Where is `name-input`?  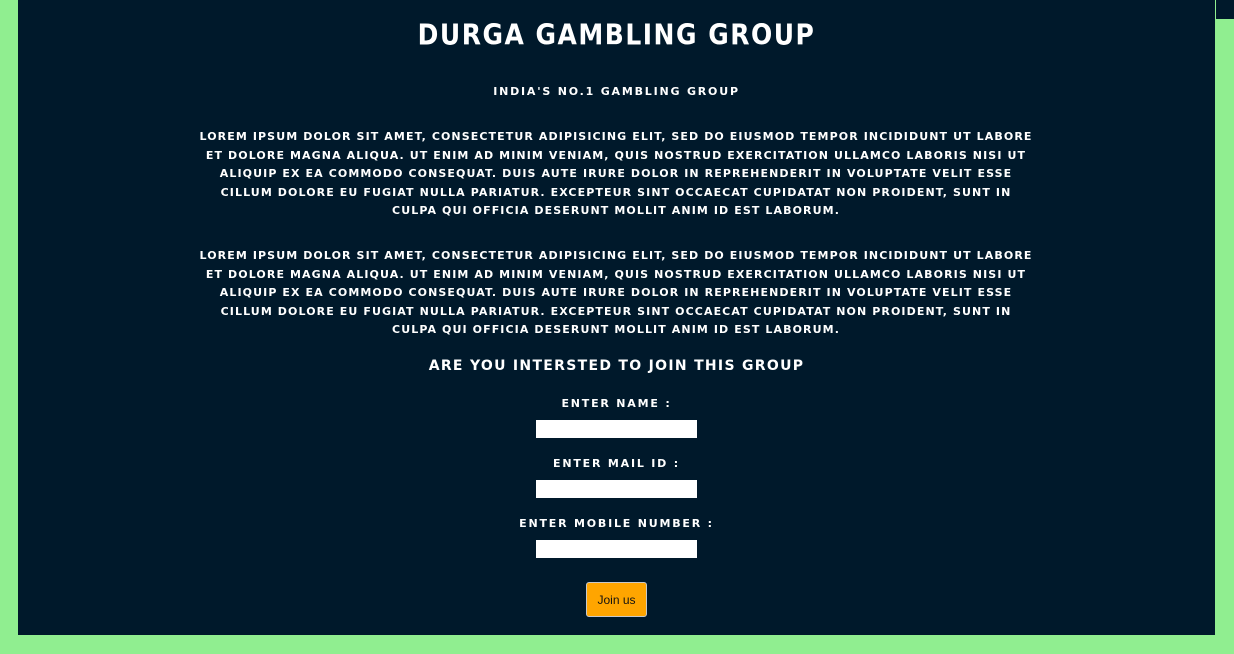 name-input is located at coordinates (616, 429).